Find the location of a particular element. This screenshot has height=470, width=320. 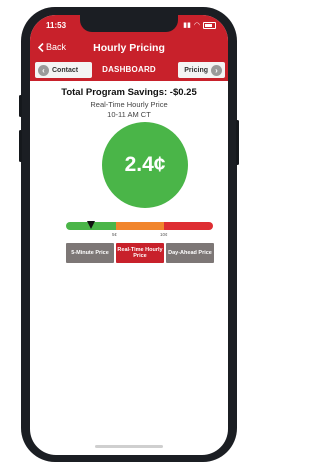

signal-icon: ▮▮ is located at coordinates (187, 25).